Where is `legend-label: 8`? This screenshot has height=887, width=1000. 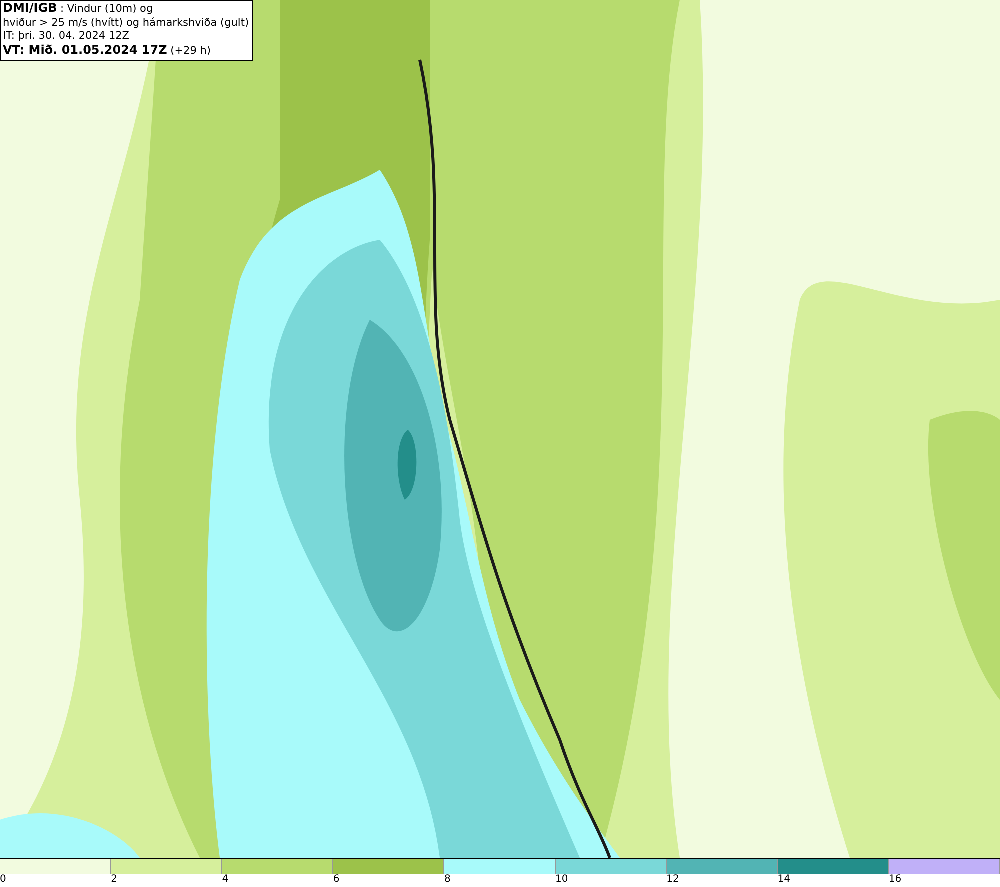 legend-label: 8 is located at coordinates (447, 880).